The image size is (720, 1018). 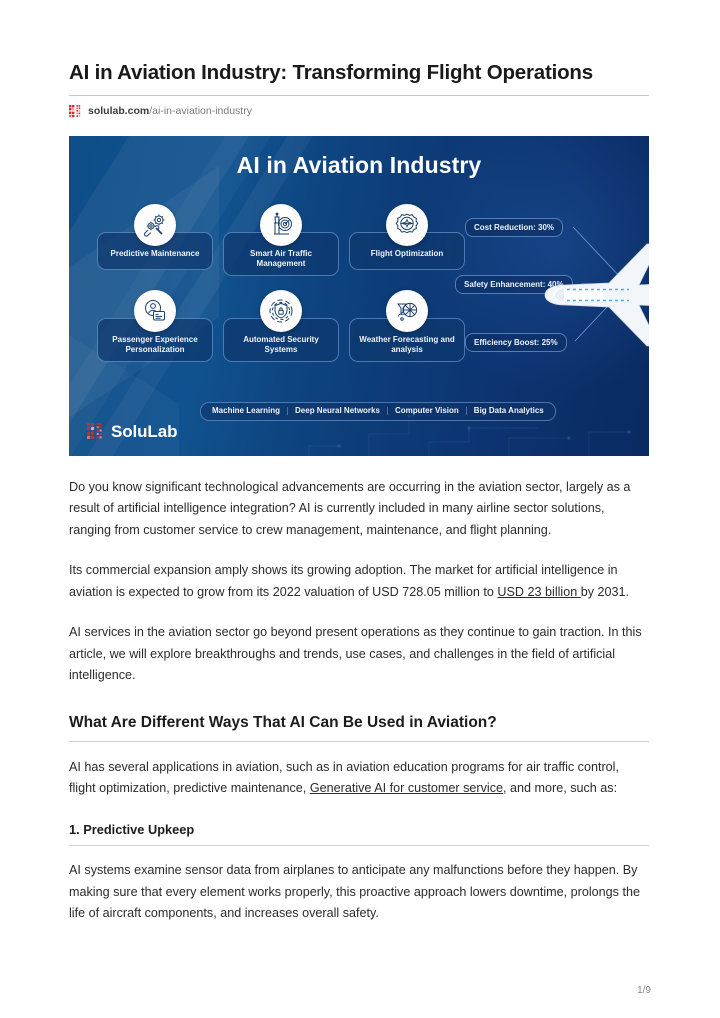 I want to click on paragraph-market-text-after: by 2031., so click(x=605, y=591).